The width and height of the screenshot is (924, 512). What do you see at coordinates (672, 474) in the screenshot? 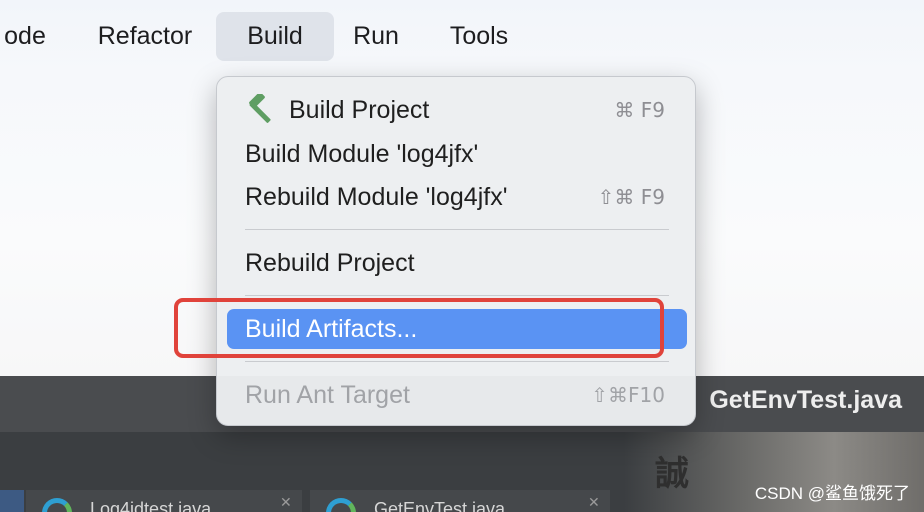
I see `background-glyph: 誠` at bounding box center [672, 474].